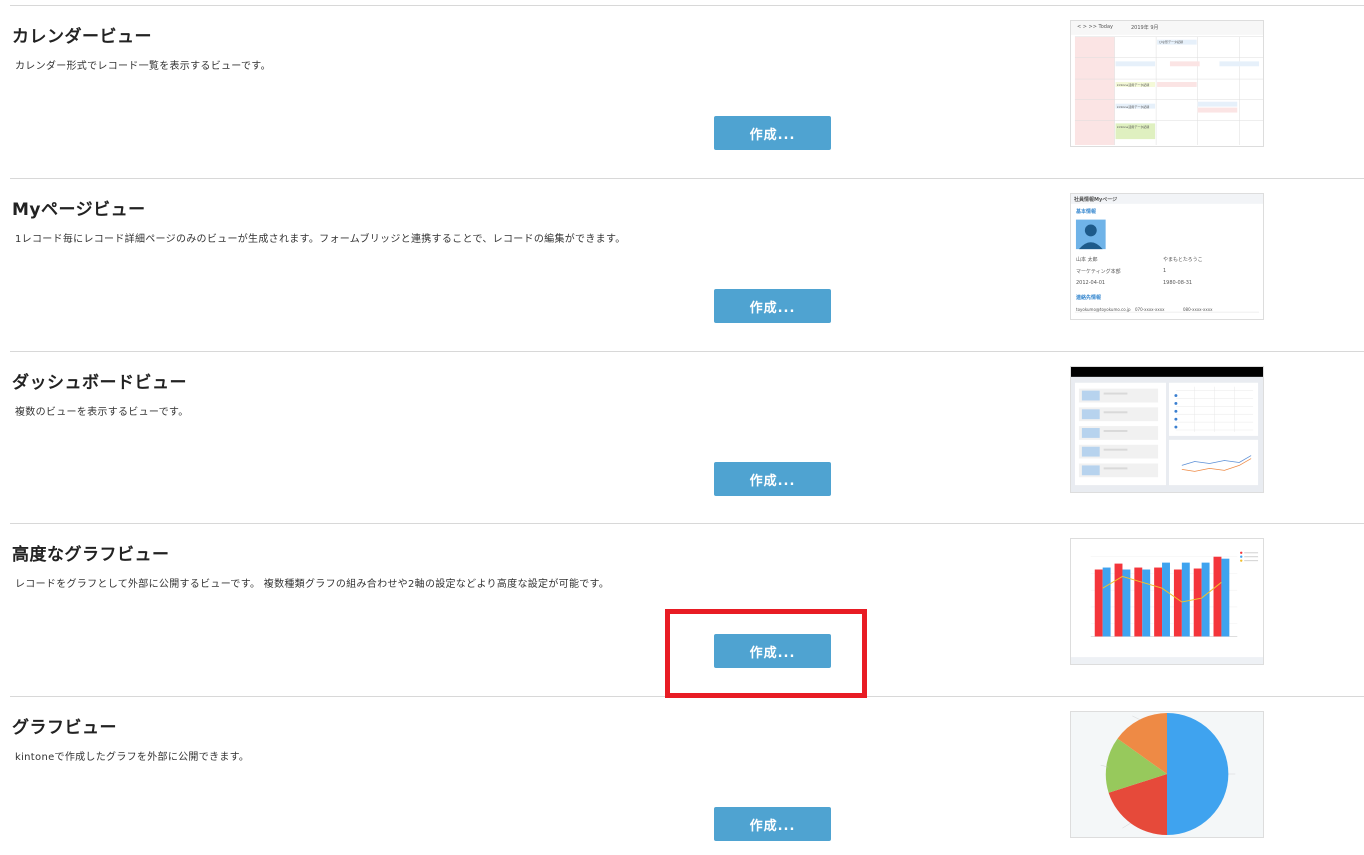  Describe the element at coordinates (1171, 42) in the screenshot. I see `calendar-event: ひな形データ記録` at that location.